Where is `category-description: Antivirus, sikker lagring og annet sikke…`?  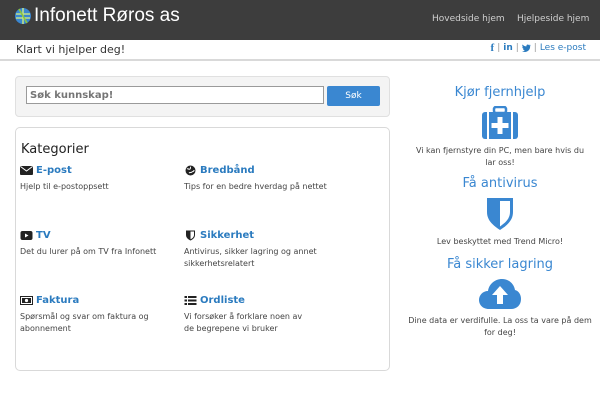 category-description: Antivirus, sikker lagring og annet sikke… is located at coordinates (250, 257).